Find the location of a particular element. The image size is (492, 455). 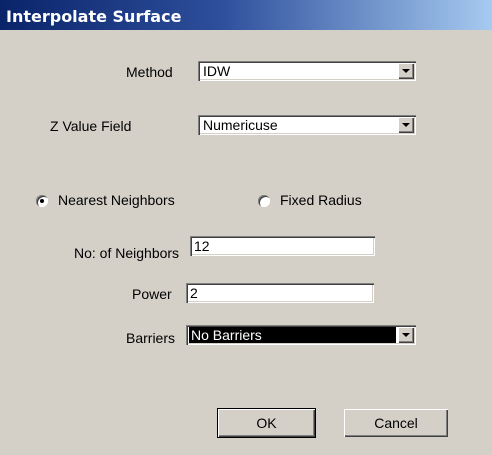

nearest-neighbors-radio is located at coordinates (42, 201).